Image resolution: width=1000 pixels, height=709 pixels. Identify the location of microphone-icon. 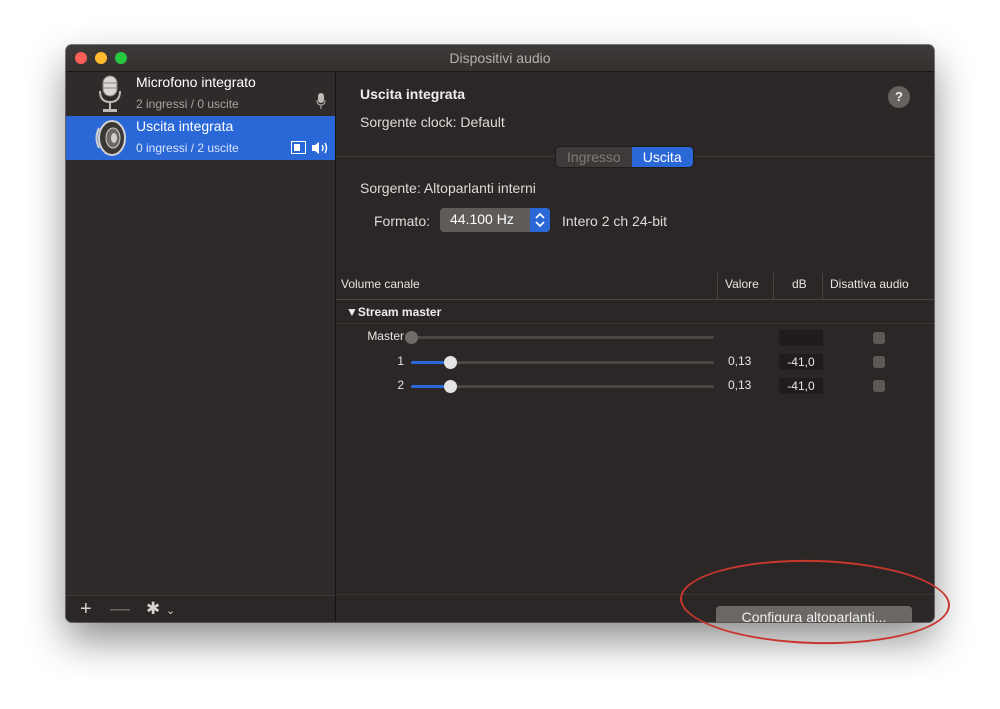
(110, 93).